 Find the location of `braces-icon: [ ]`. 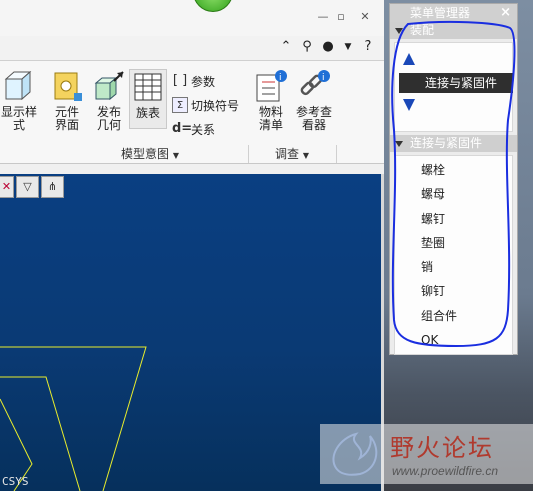

braces-icon: [ ] is located at coordinates (180, 80).